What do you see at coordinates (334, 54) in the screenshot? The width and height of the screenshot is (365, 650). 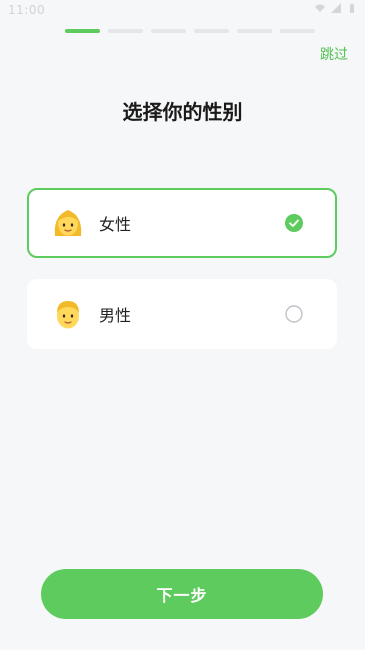 I see `skip-link: 跳过` at bounding box center [334, 54].